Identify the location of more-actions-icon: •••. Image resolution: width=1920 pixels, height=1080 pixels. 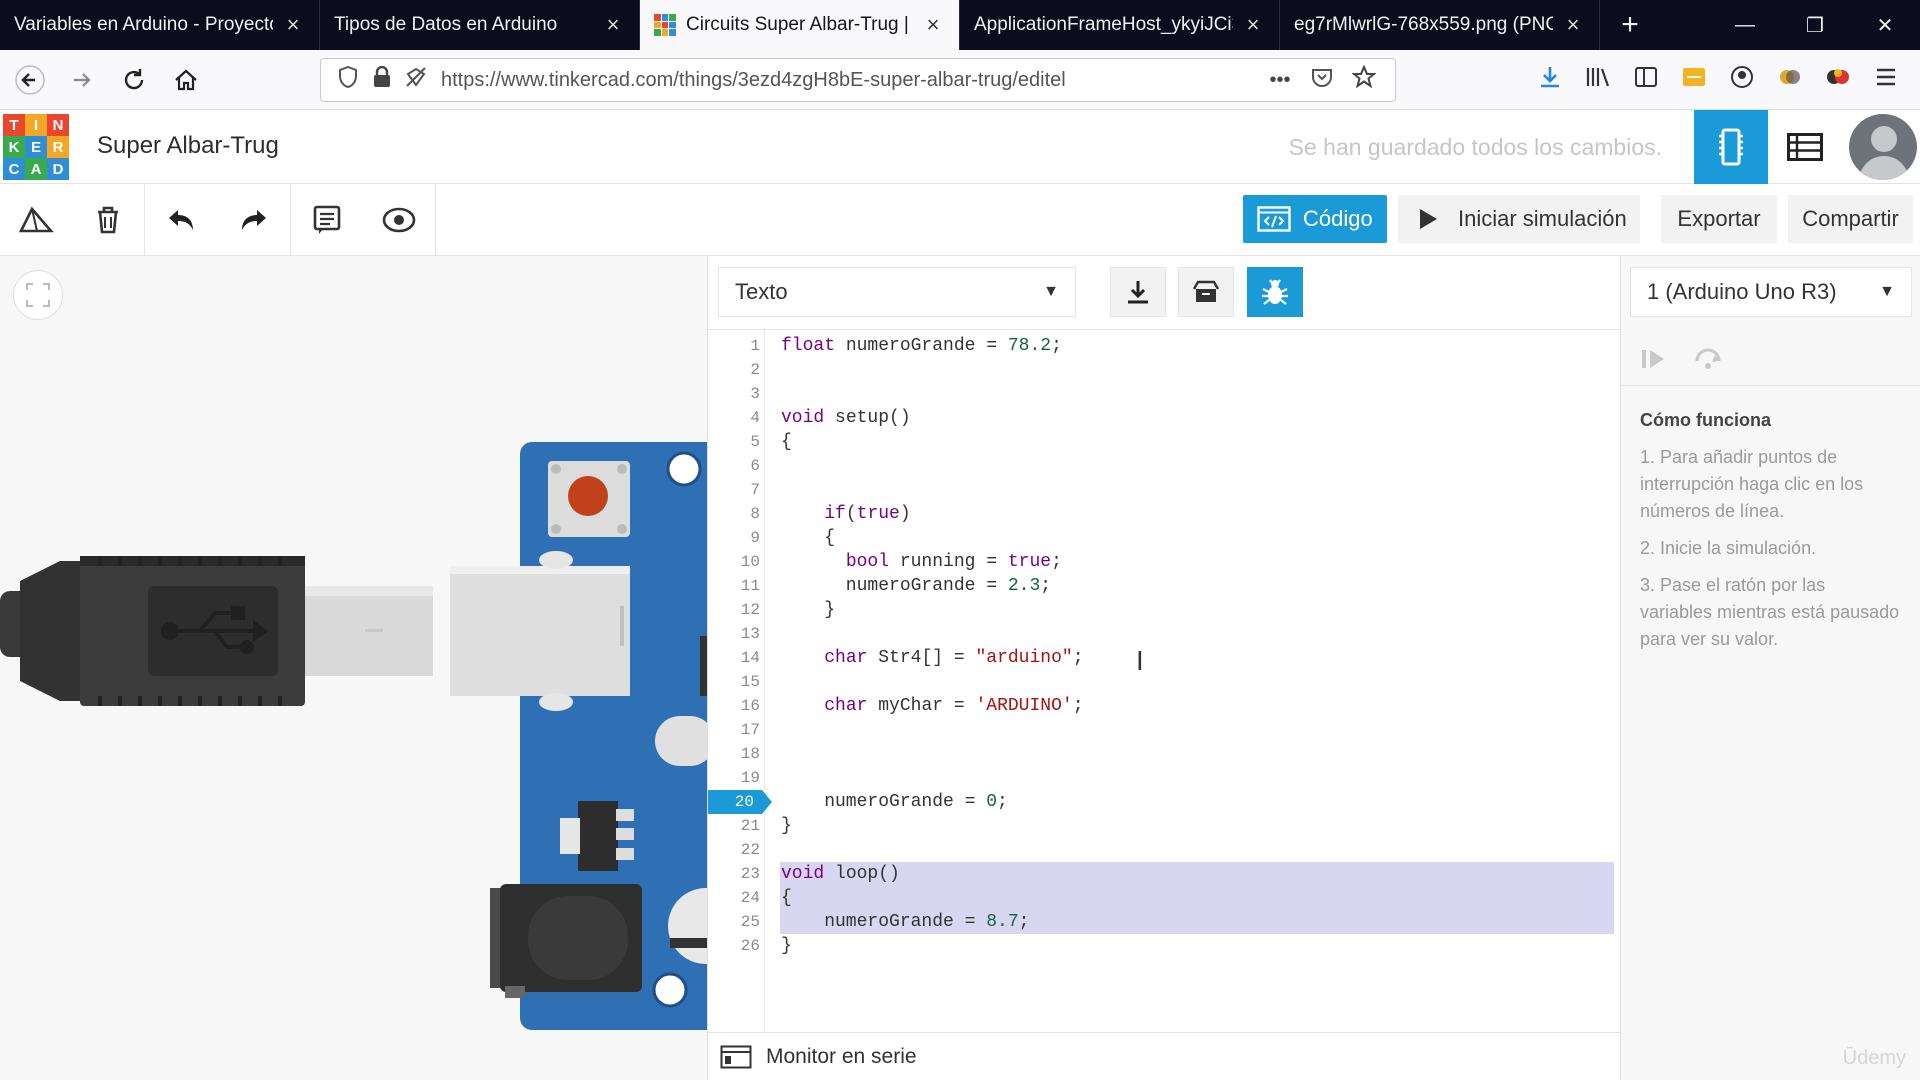
(1280, 80).